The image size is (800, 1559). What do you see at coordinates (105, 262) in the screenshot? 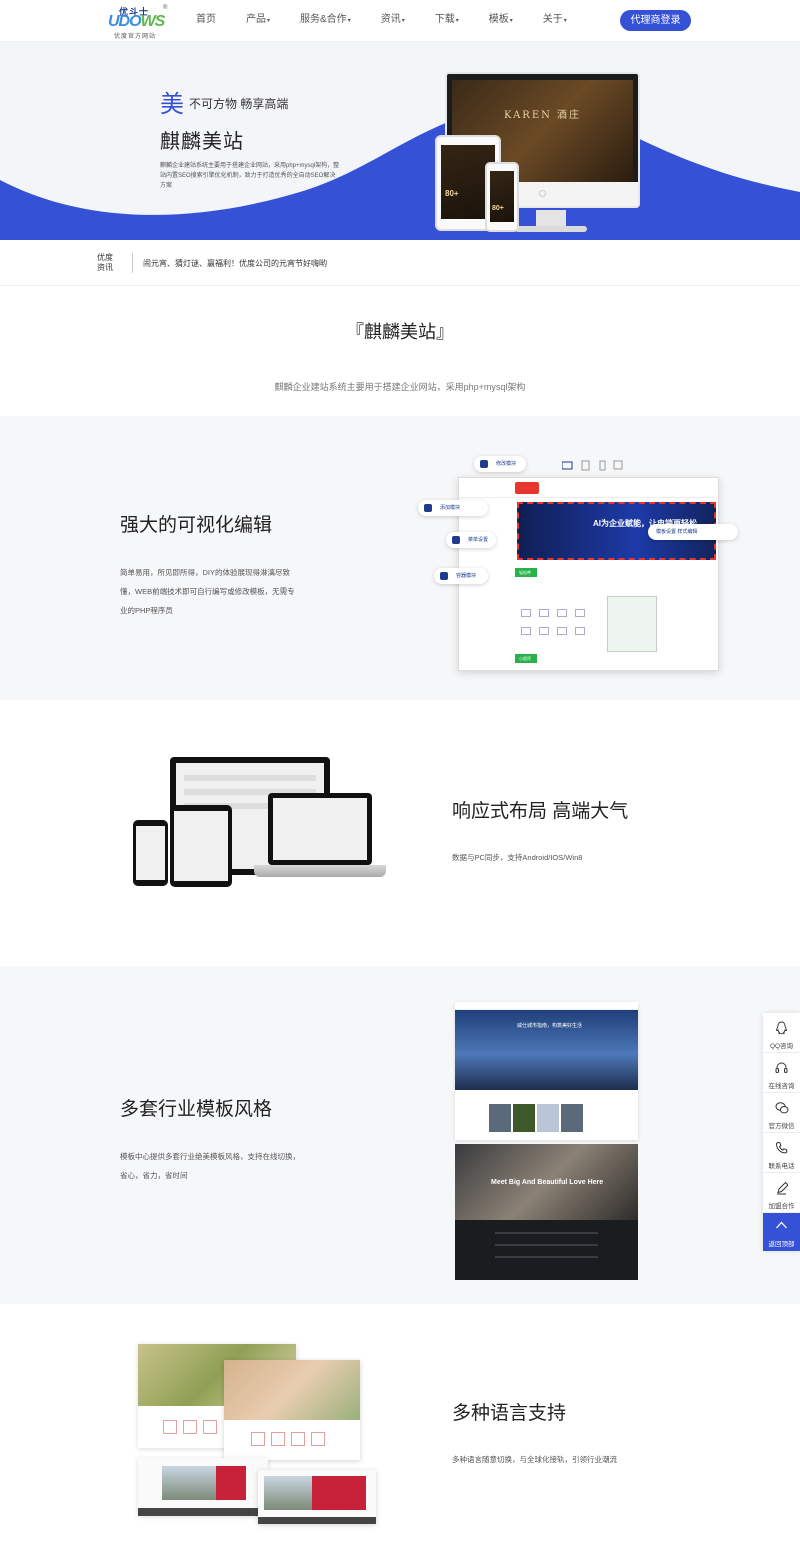
I see `news-tag: 优度资讯` at bounding box center [105, 262].